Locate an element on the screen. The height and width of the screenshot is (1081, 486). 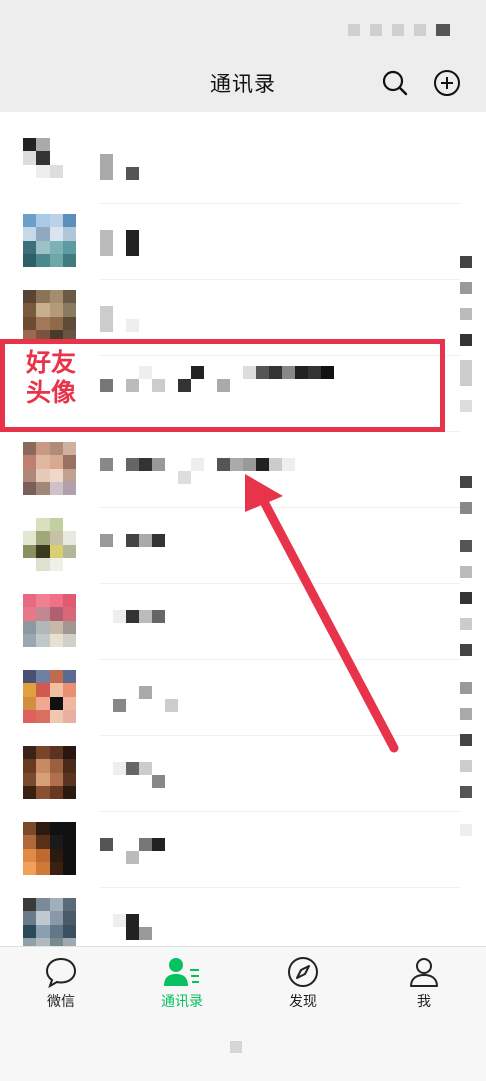
profile-person-icon is located at coordinates (424, 972).